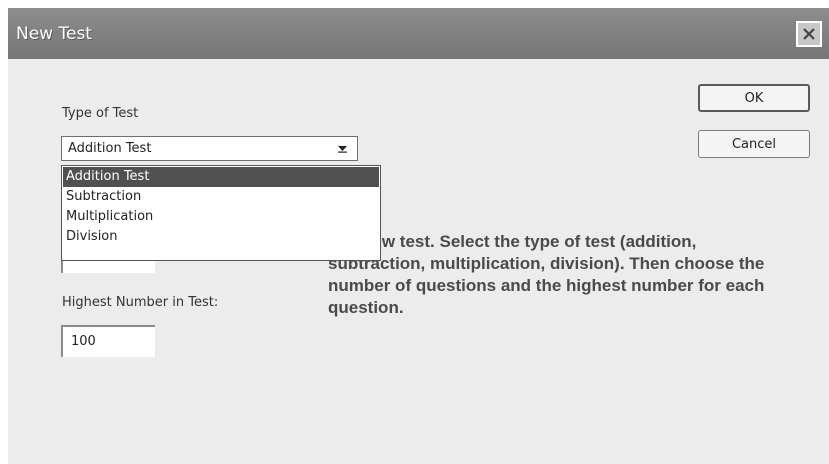 This screenshot has width=829, height=464. What do you see at coordinates (221, 237) in the screenshot?
I see `dropdown-option-division: Division` at bounding box center [221, 237].